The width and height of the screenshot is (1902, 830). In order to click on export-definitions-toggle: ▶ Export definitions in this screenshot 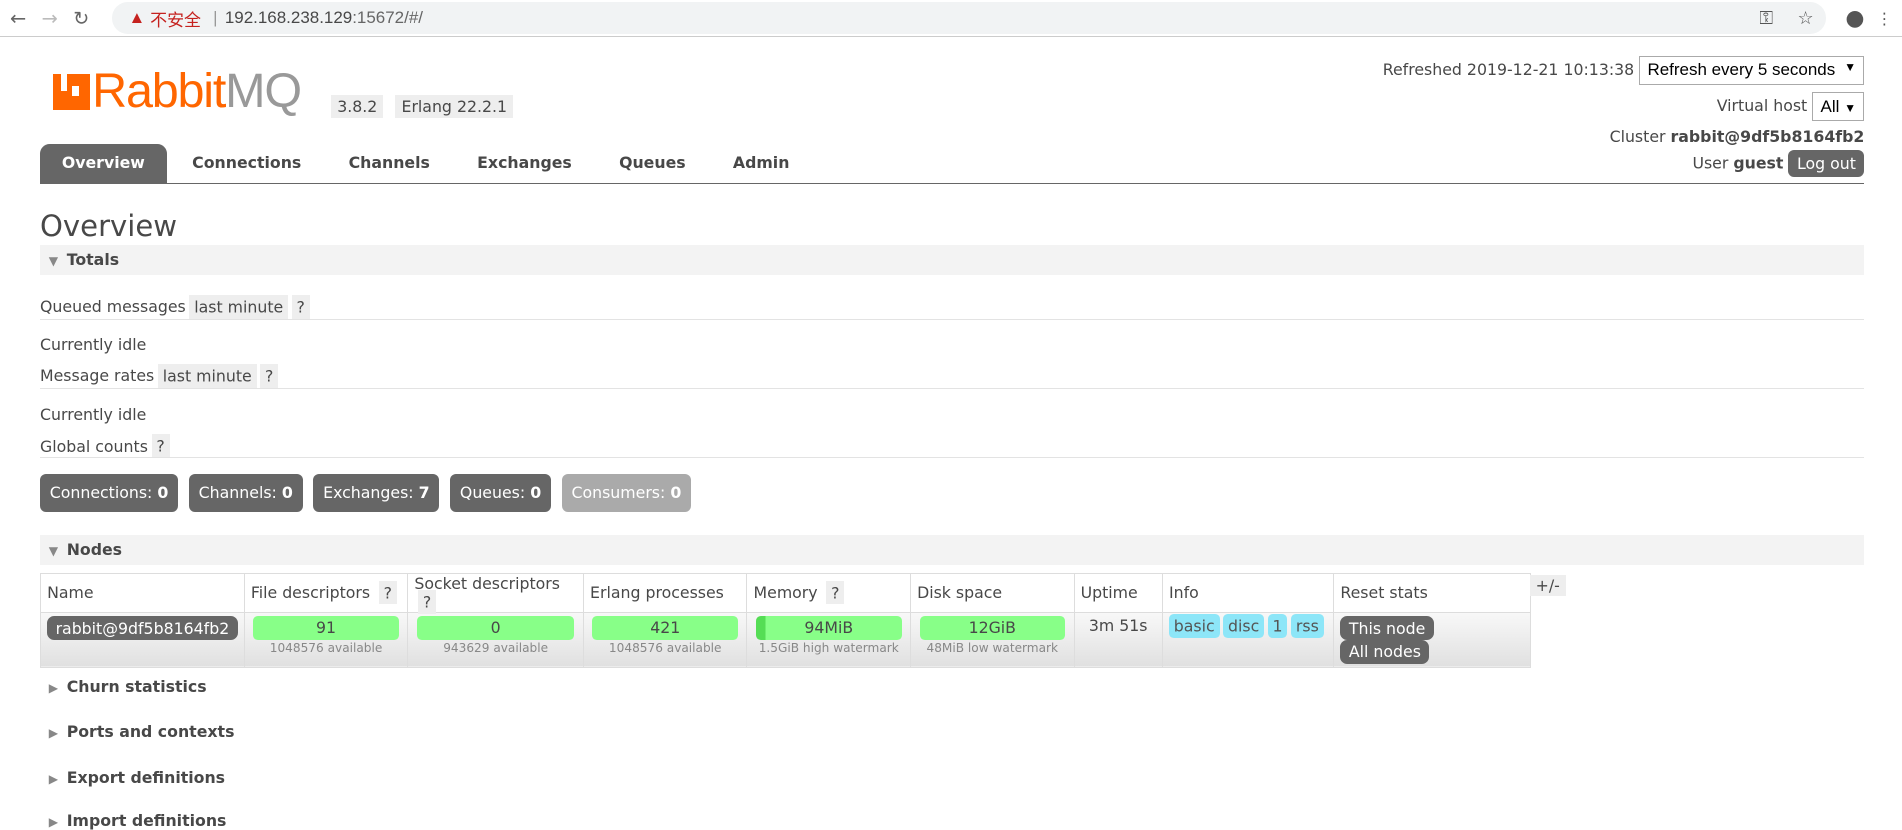, I will do `click(132, 777)`.